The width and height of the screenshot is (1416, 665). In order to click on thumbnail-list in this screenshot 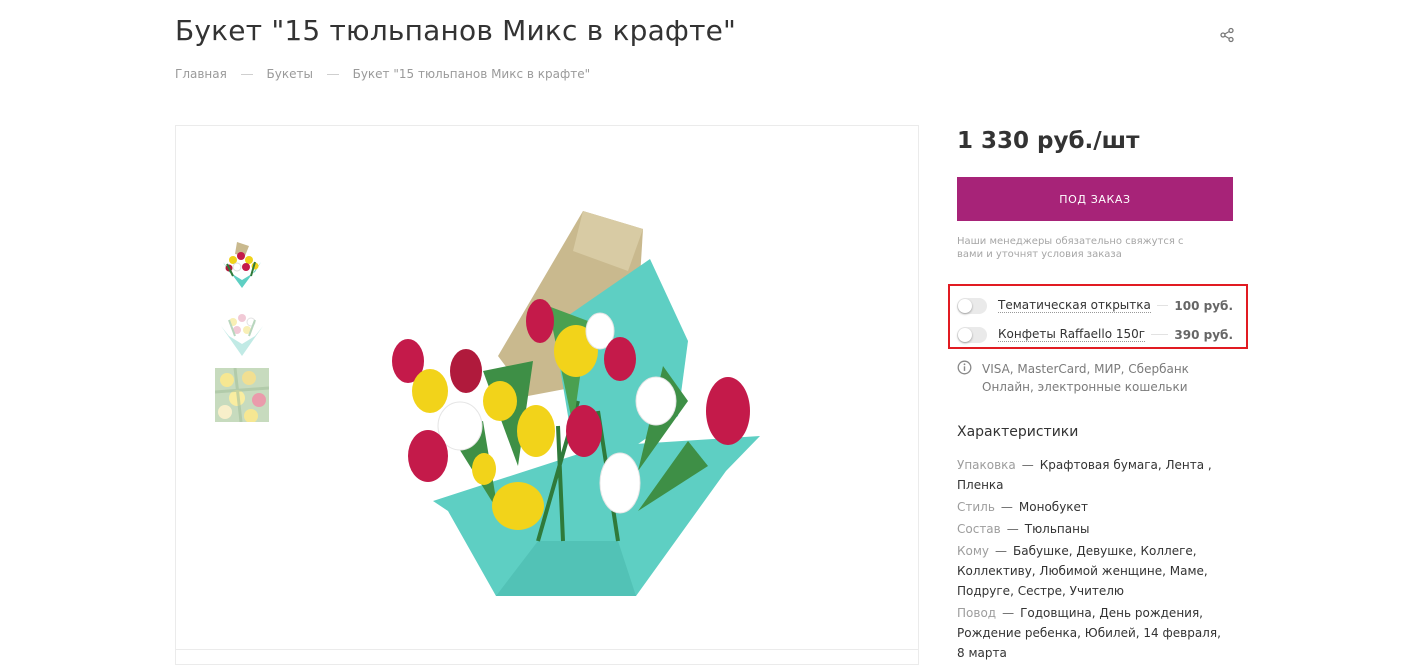, I will do `click(242, 335)`.